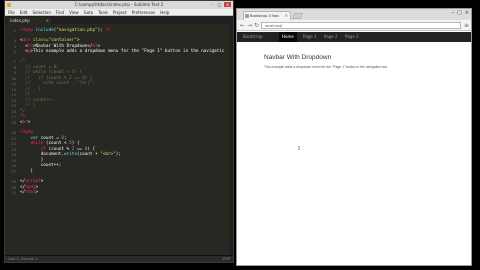 The height and width of the screenshot is (270, 480). I want to click on favicon-icon, so click(247, 16).